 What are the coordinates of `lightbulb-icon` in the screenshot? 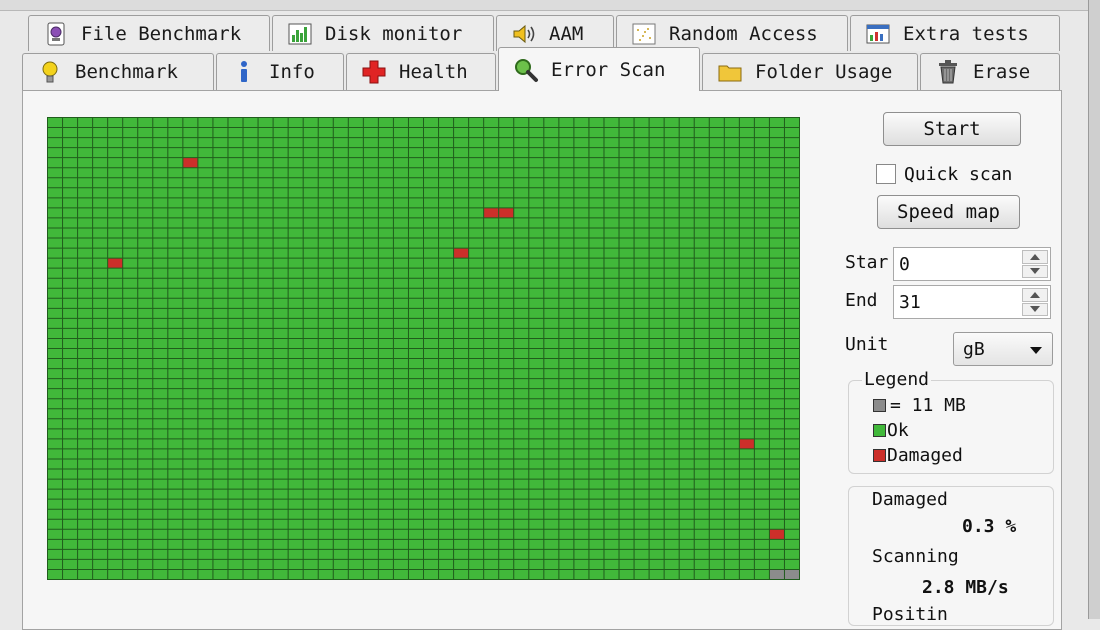 It's located at (50, 72).